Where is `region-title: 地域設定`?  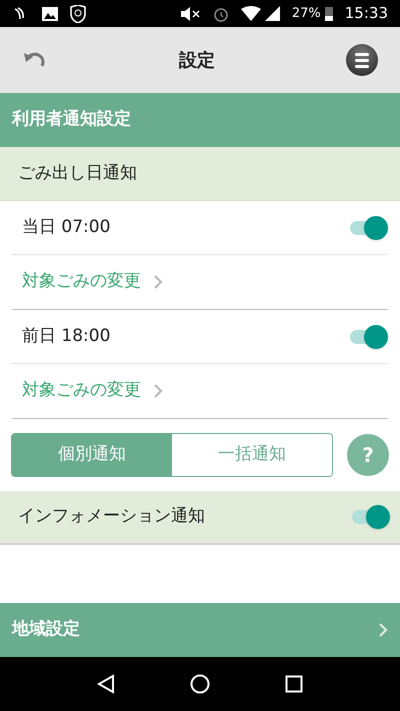
region-title: 地域設定 is located at coordinates (46, 630).